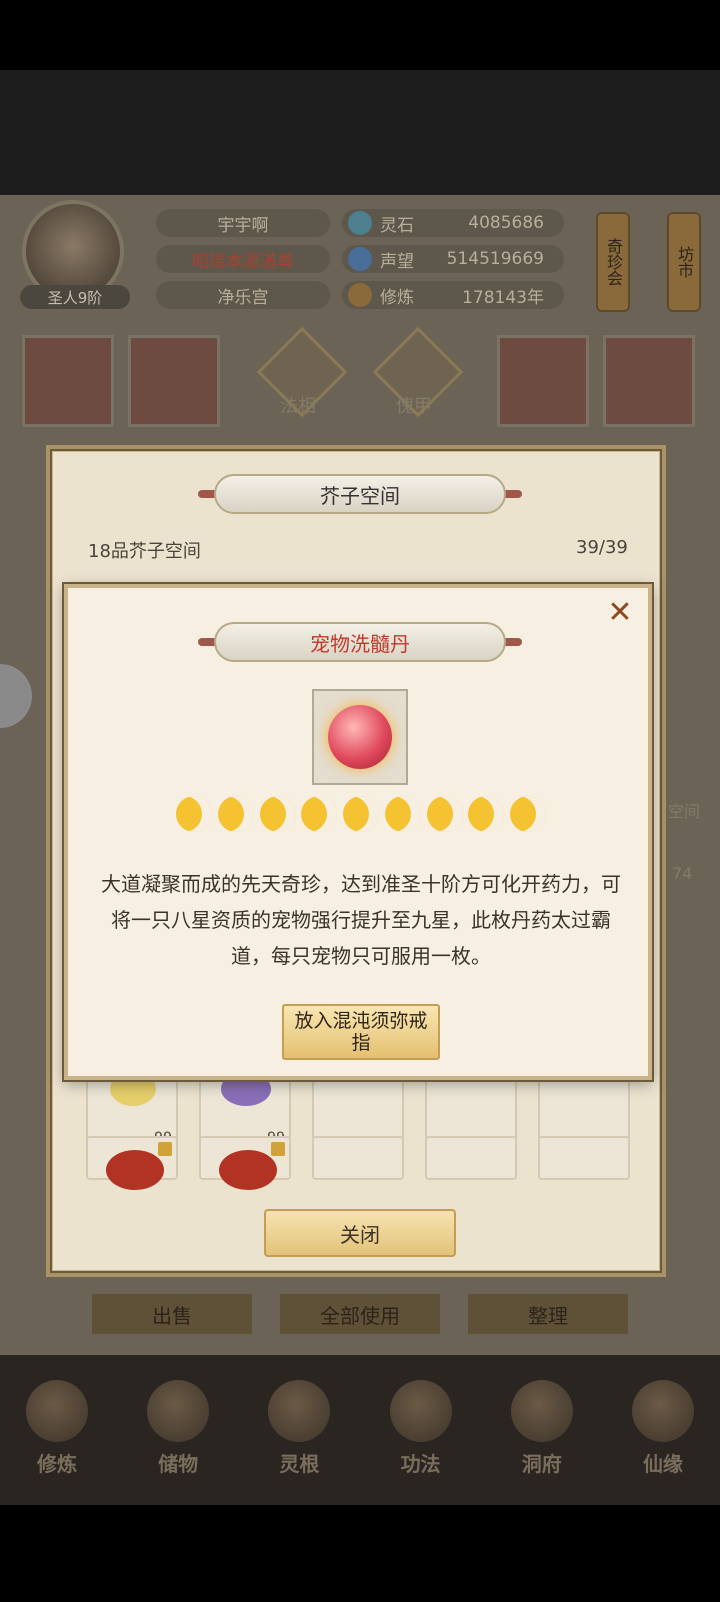 Image resolution: width=720 pixels, height=1602 pixels. I want to click on resource-value: 514519669, so click(495, 259).